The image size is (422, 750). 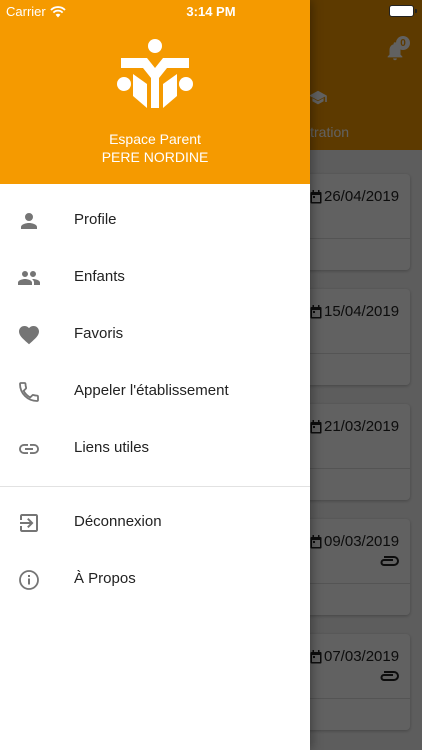 What do you see at coordinates (99, 276) in the screenshot?
I see `menu-label: Enfants` at bounding box center [99, 276].